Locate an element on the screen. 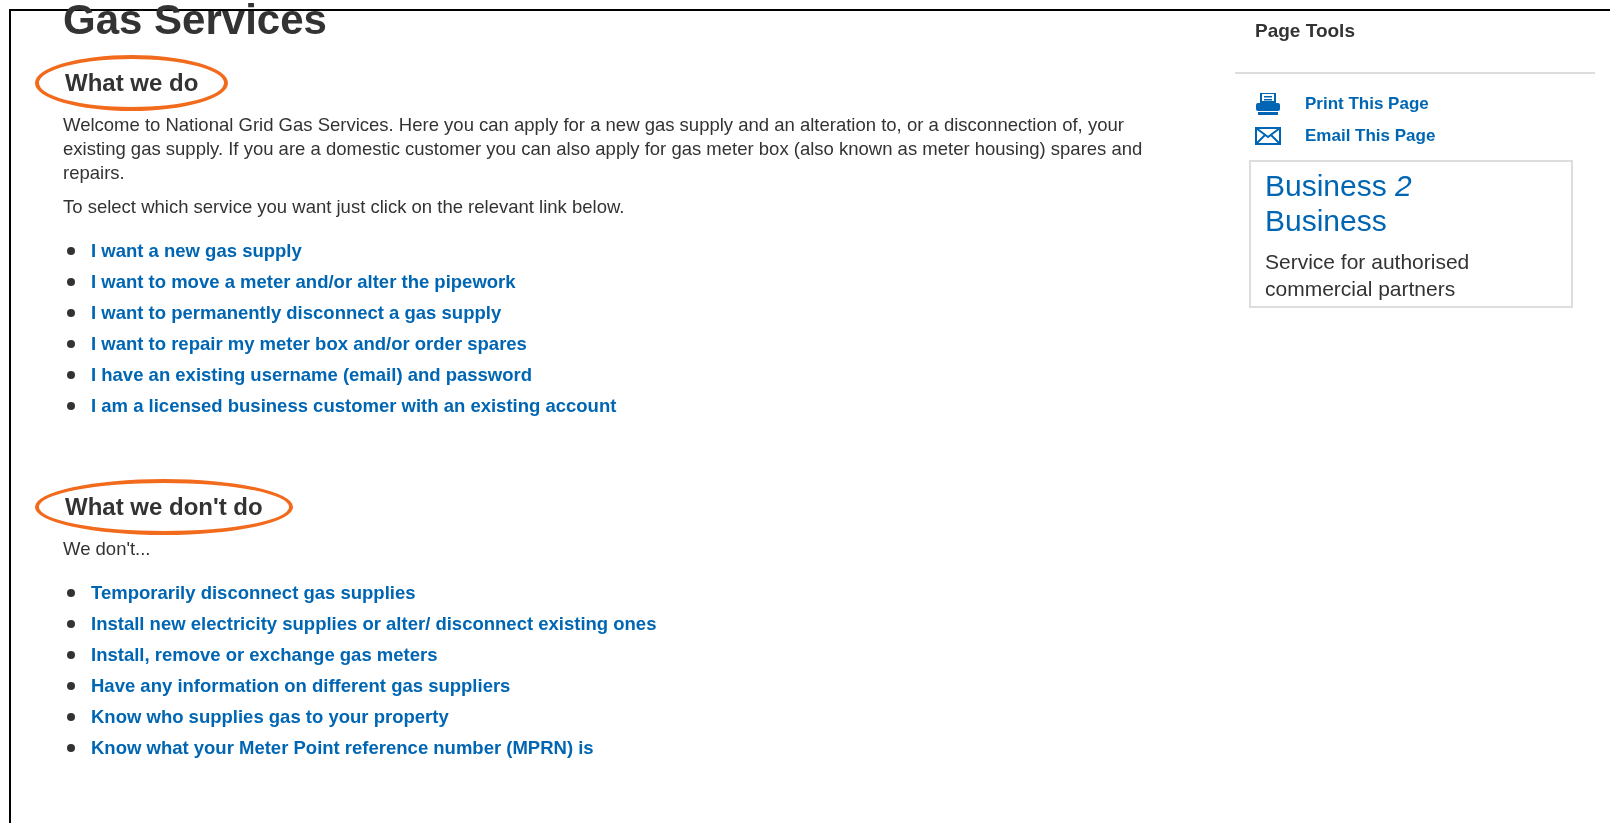 The height and width of the screenshot is (823, 1617). promo-card: Business 2 Business Service for authorised commercial partners is located at coordinates (1411, 233).